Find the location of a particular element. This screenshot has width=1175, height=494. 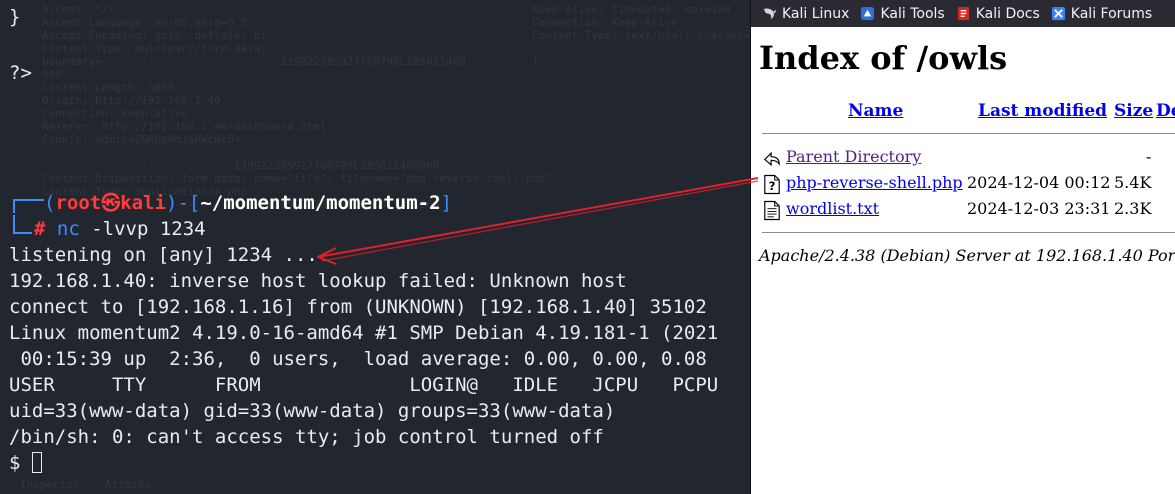

row-modified: 2024-12-03 23:31 is located at coordinates (1039, 208).